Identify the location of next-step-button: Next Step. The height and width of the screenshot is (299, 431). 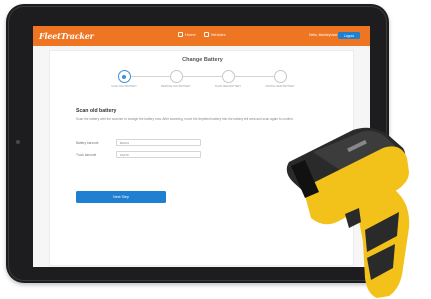
(121, 197).